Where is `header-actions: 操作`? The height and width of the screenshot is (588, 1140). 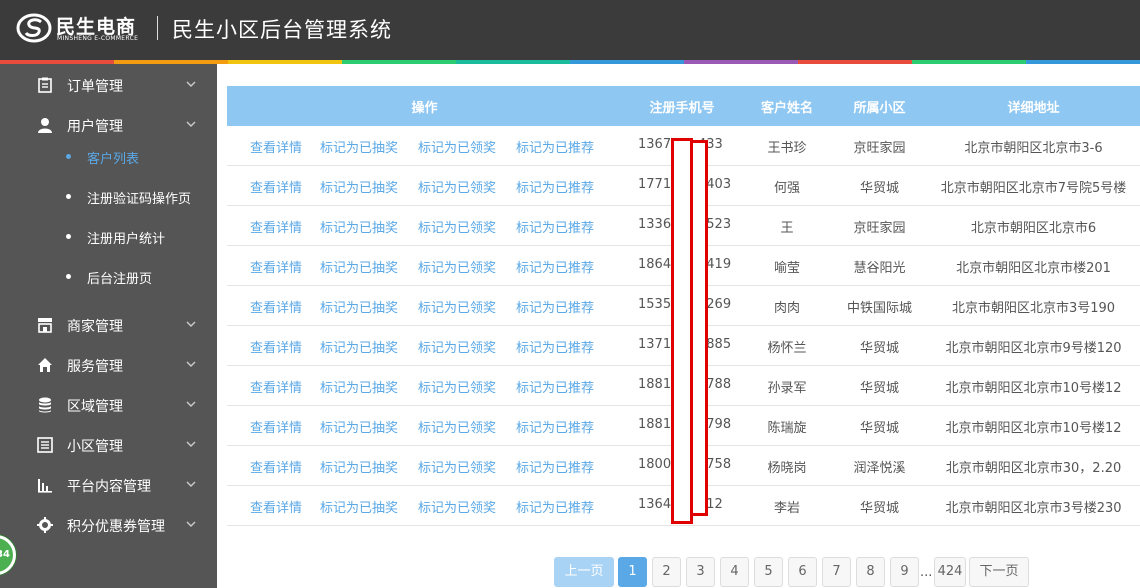 header-actions: 操作 is located at coordinates (424, 108).